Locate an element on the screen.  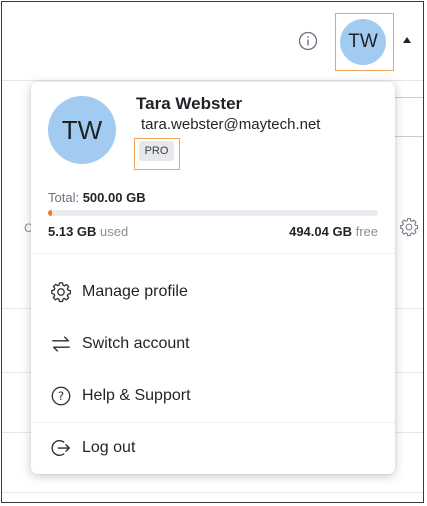
profile-avatar: TW is located at coordinates (82, 130).